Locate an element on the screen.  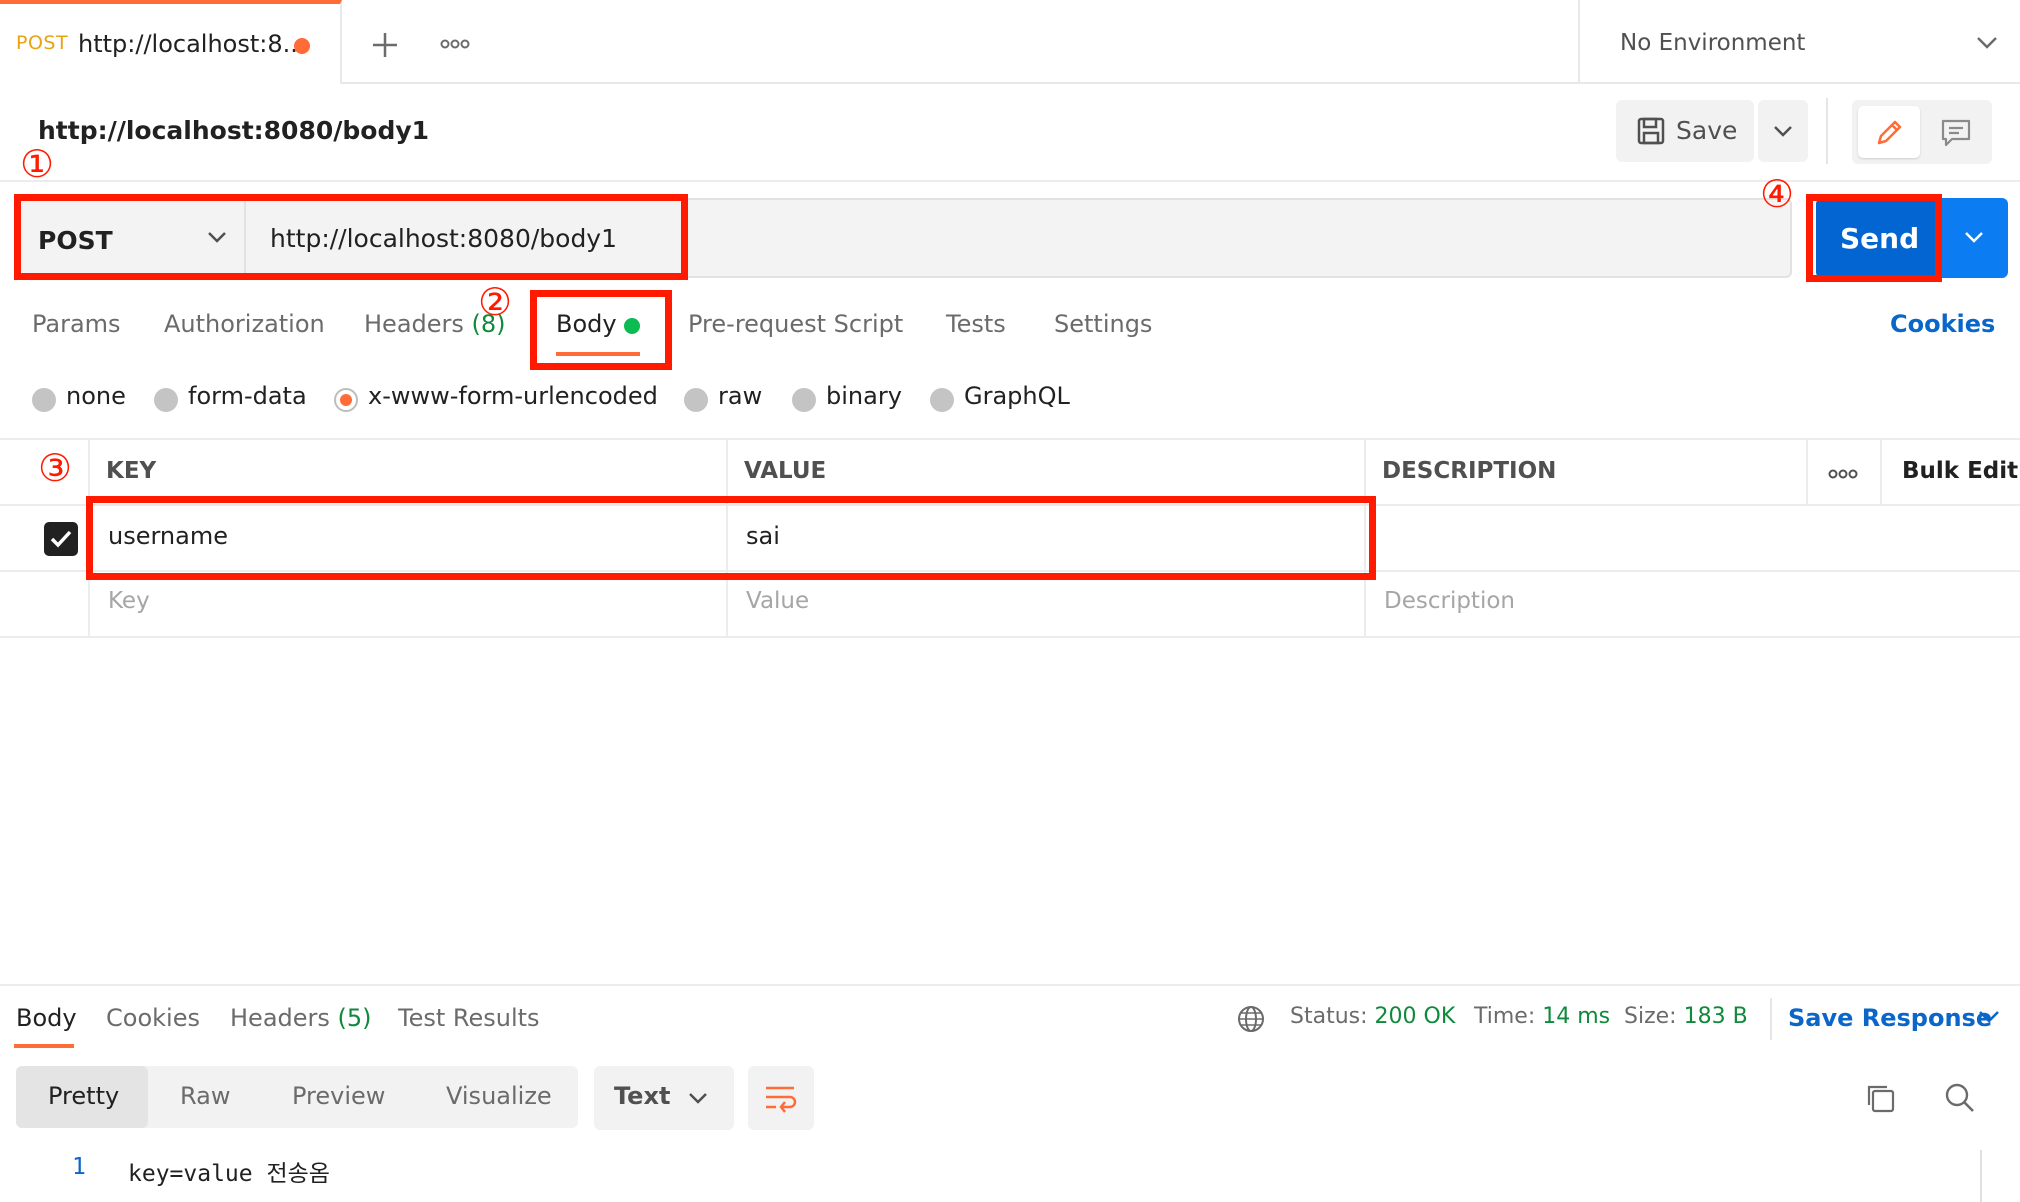
tab-headers-label: Headers is located at coordinates (414, 324).